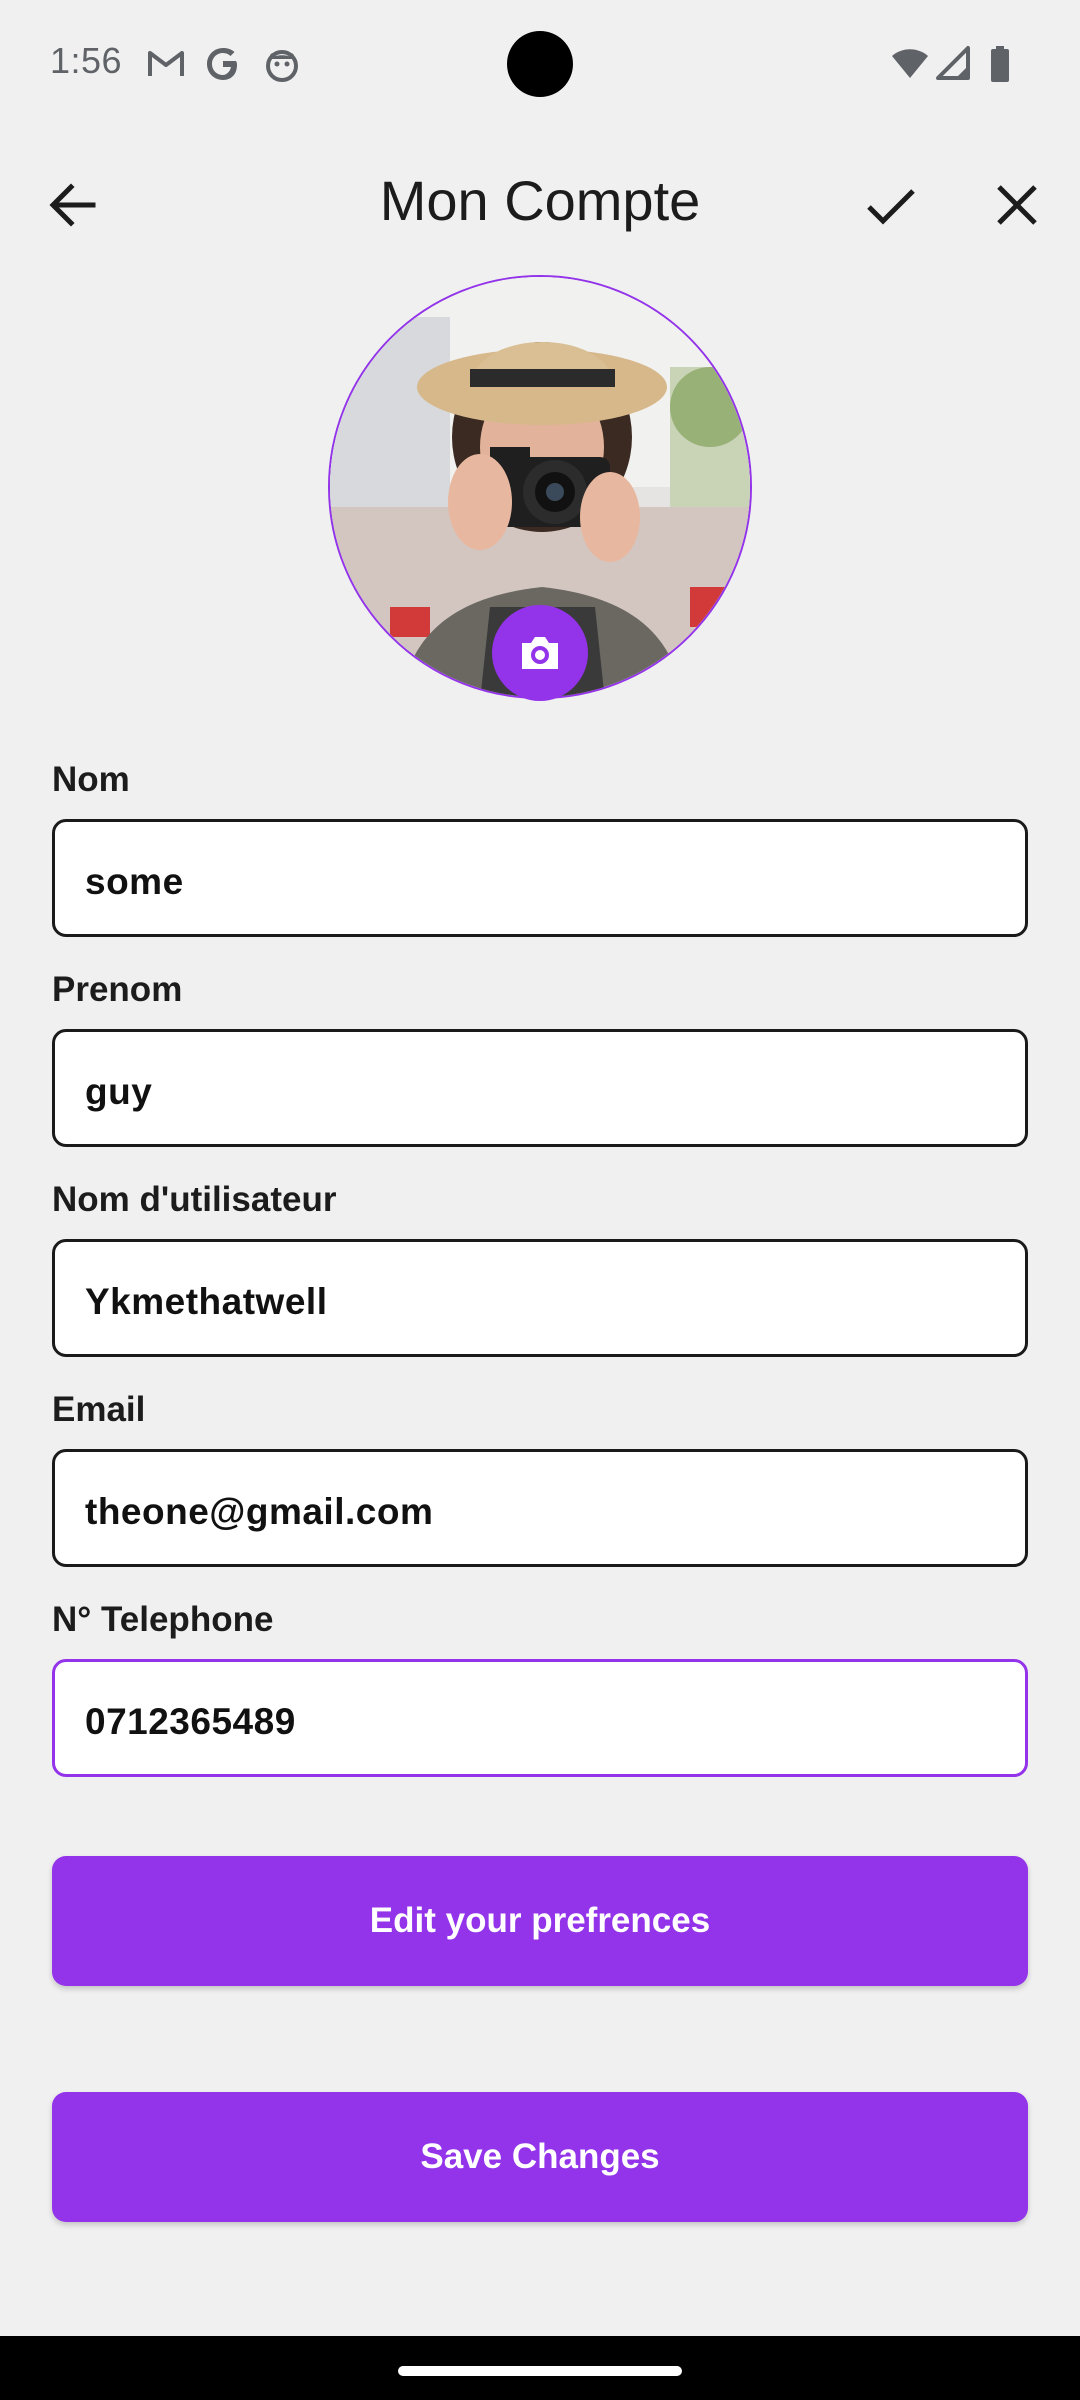  I want to click on wifi-icon, so click(910, 64).